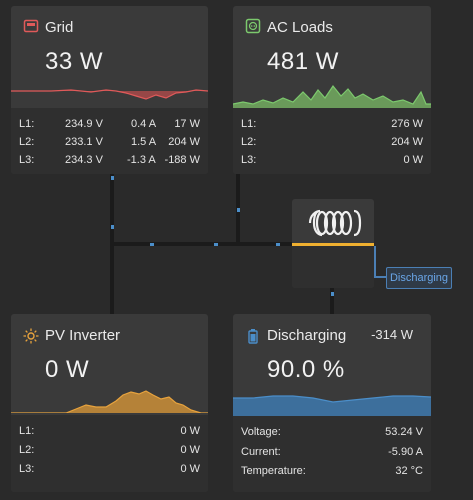  What do you see at coordinates (261, 432) in the screenshot?
I see `battery-voltage-label: Voltage:` at bounding box center [261, 432].